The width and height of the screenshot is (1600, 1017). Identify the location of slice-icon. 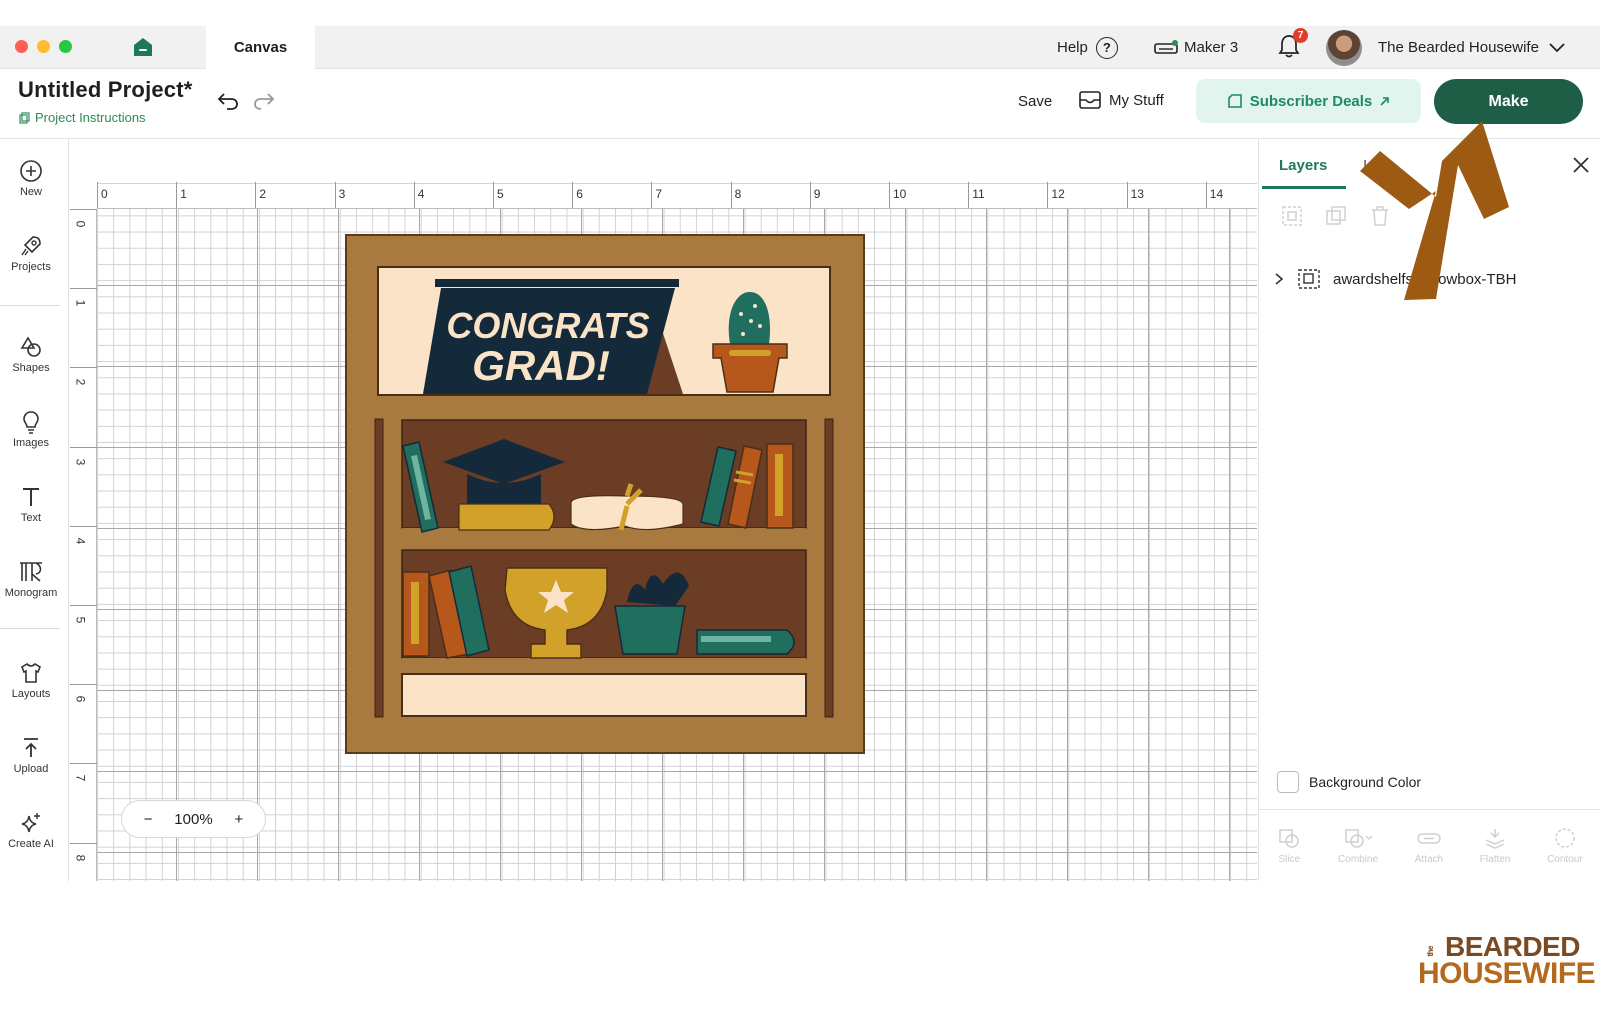
(1289, 838).